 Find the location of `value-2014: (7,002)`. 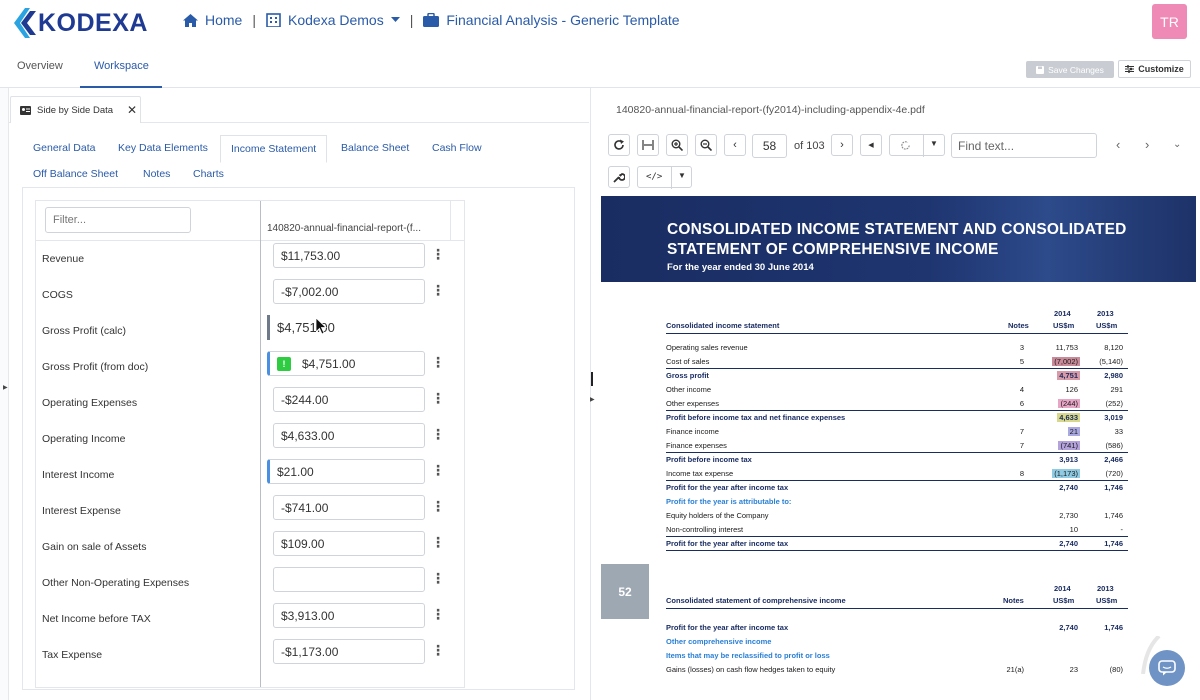

value-2014: (7,002) is located at coordinates (1058, 361).